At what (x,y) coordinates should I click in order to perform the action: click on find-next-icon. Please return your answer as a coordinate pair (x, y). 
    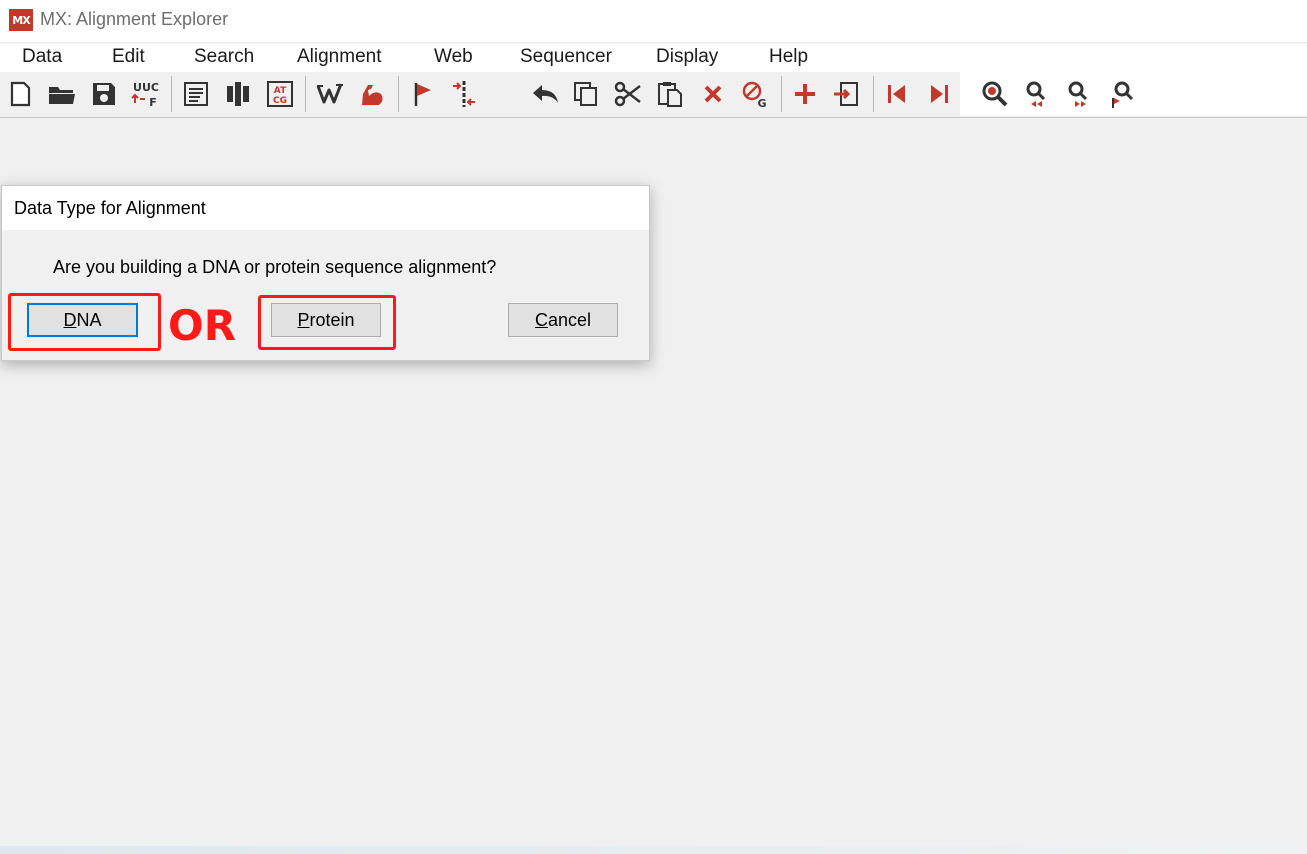
    Looking at the image, I should click on (1079, 94).